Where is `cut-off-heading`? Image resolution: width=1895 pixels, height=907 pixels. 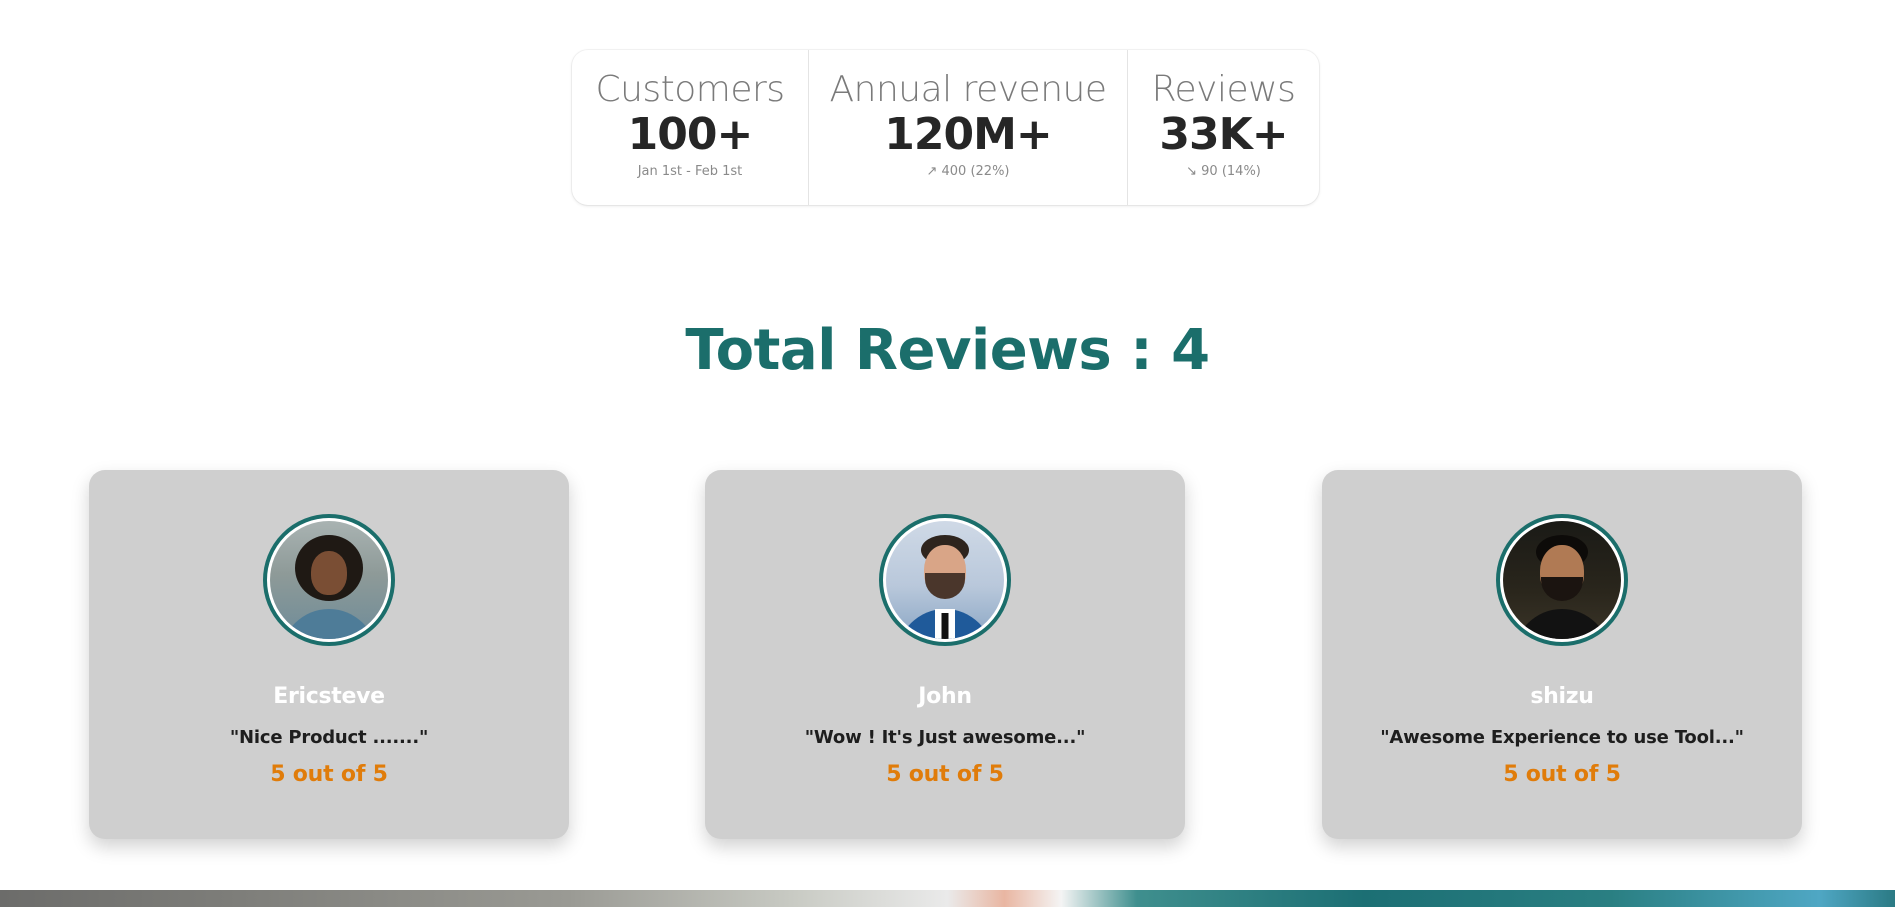
cut-off-heading is located at coordinates (1172, 2).